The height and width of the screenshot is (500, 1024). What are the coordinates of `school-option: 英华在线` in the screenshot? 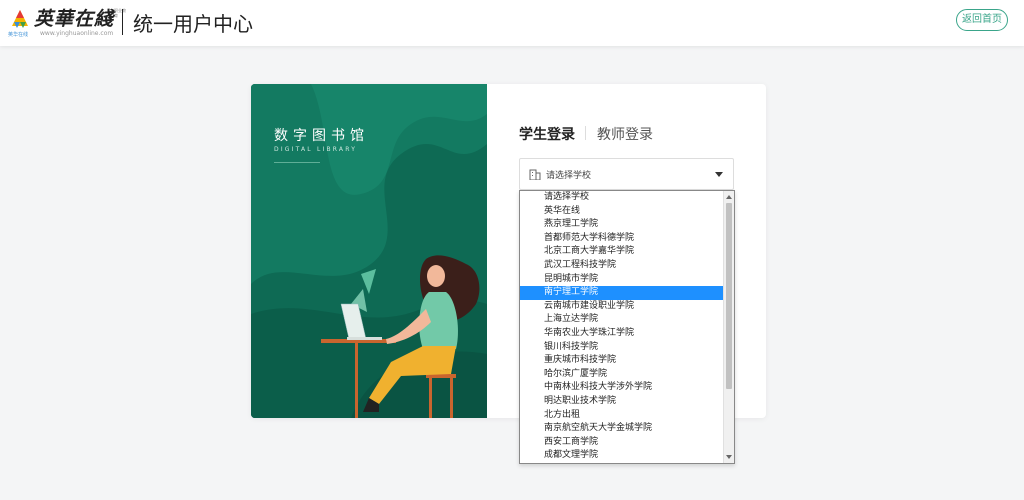 It's located at (622, 212).